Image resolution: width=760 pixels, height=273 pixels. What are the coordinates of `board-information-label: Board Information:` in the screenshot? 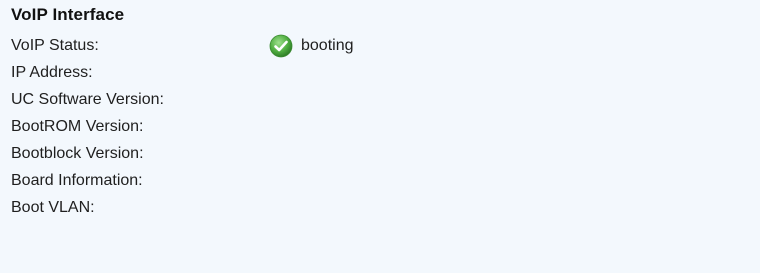 It's located at (77, 180).